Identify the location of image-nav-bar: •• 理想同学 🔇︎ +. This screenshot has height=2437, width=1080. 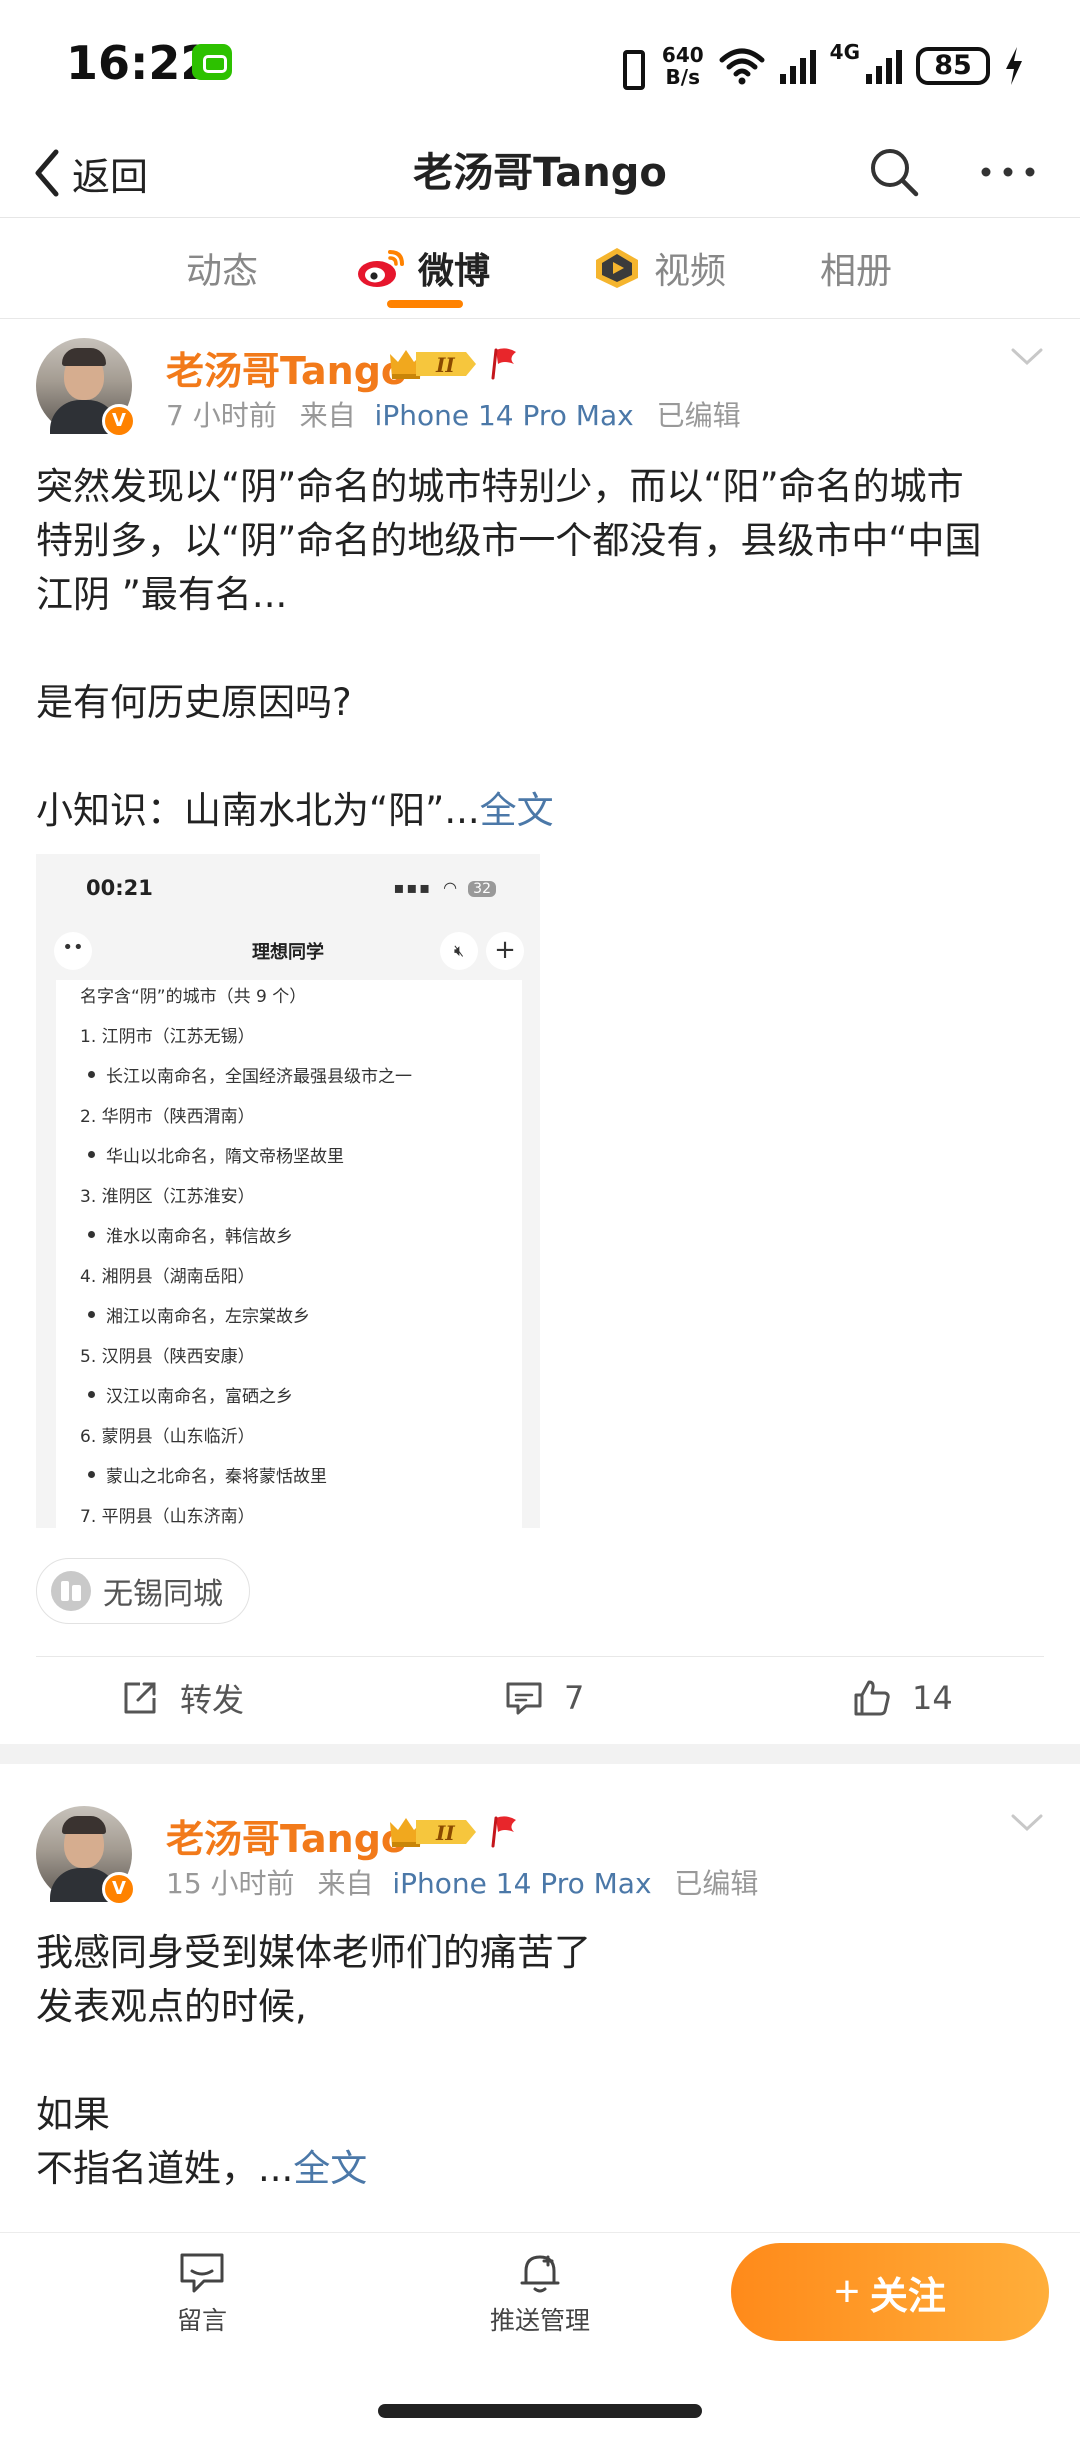
(288, 951).